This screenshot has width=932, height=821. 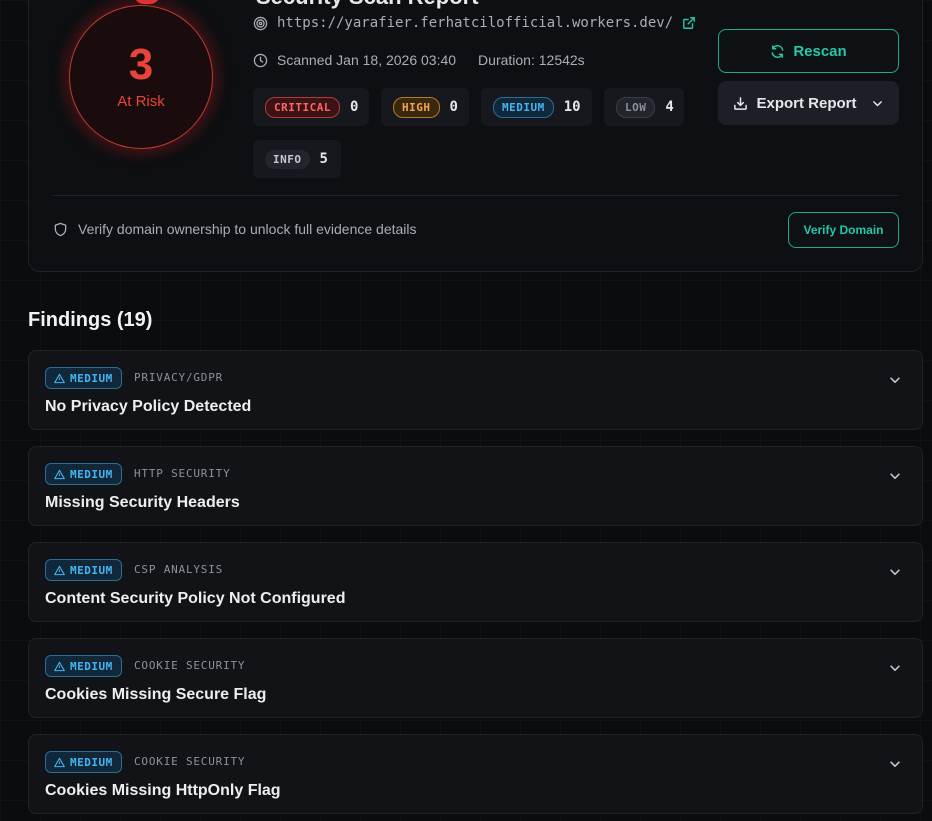 What do you see at coordinates (669, 107) in the screenshot?
I see `severity-count: 4` at bounding box center [669, 107].